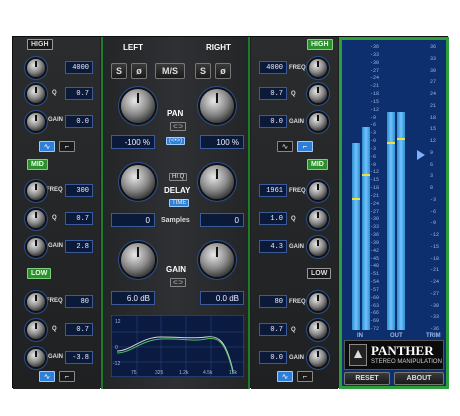 This screenshot has height=416, width=460. What do you see at coordinates (133, 142) in the screenshot?
I see `left-pan-value: -100 %` at bounding box center [133, 142].